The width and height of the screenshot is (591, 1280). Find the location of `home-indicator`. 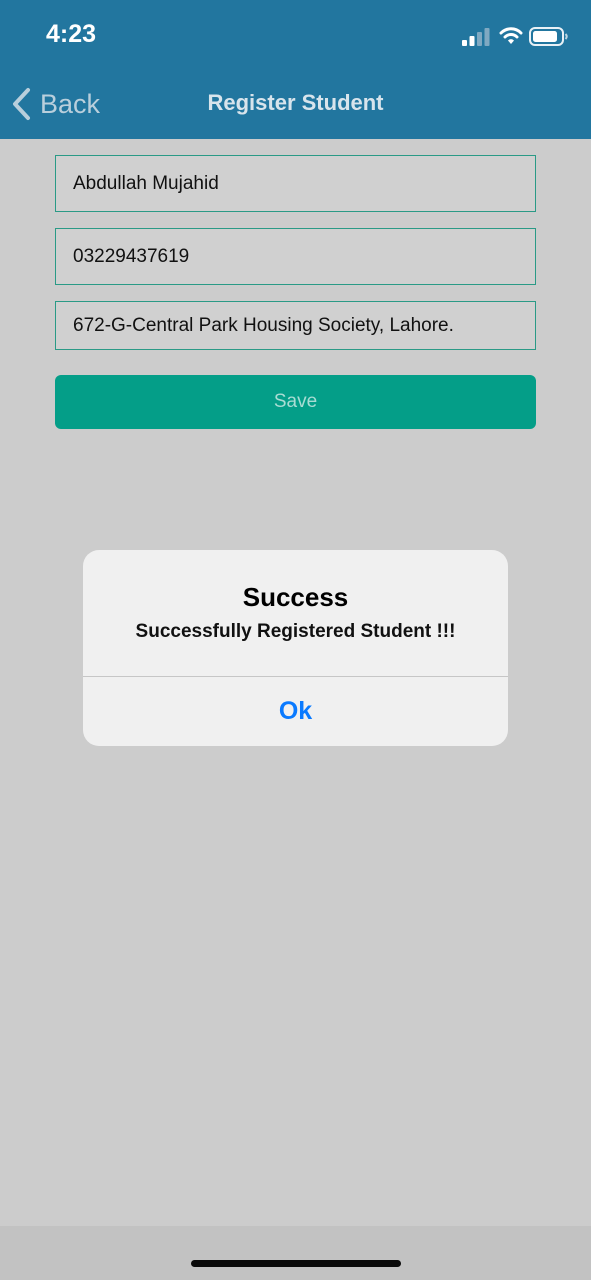

home-indicator is located at coordinates (296, 1263).